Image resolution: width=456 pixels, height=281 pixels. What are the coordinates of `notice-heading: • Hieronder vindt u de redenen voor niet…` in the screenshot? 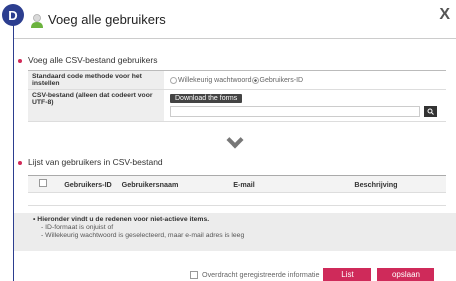 It's located at (121, 219).